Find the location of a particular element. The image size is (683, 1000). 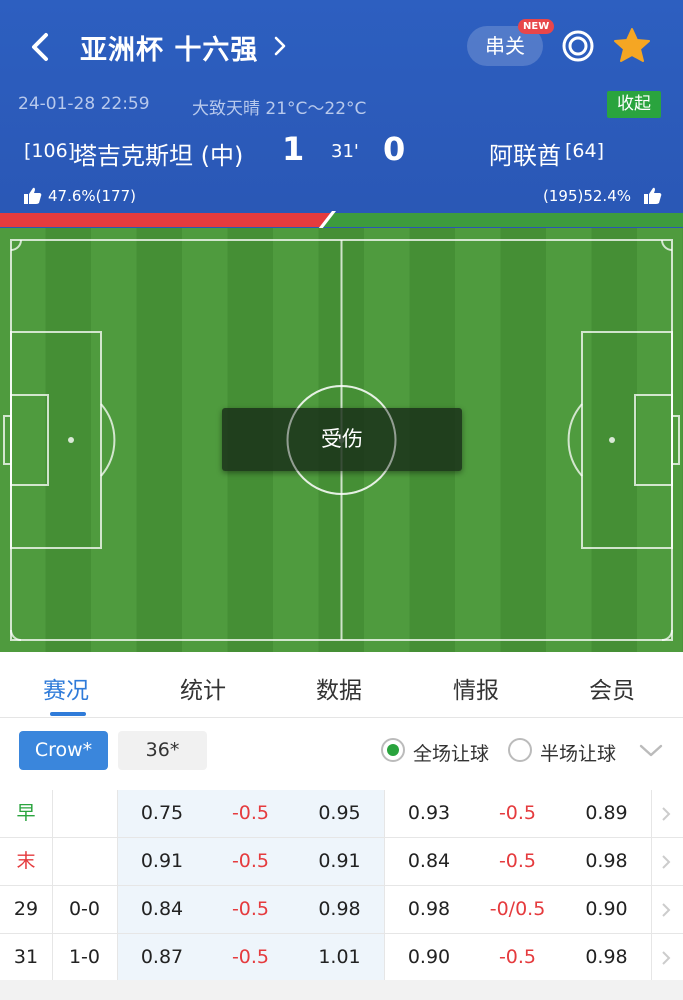

row-score: 1-0 is located at coordinates (84, 957).